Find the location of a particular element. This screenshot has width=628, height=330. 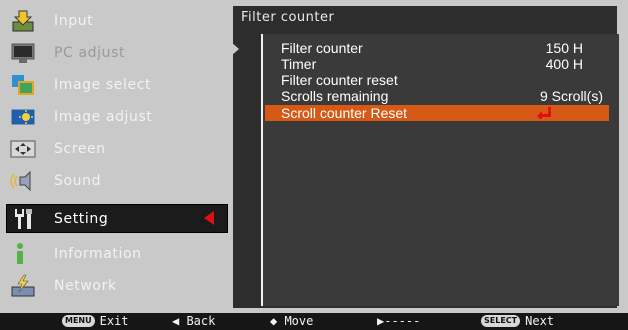

enter-return-icon is located at coordinates (544, 113).